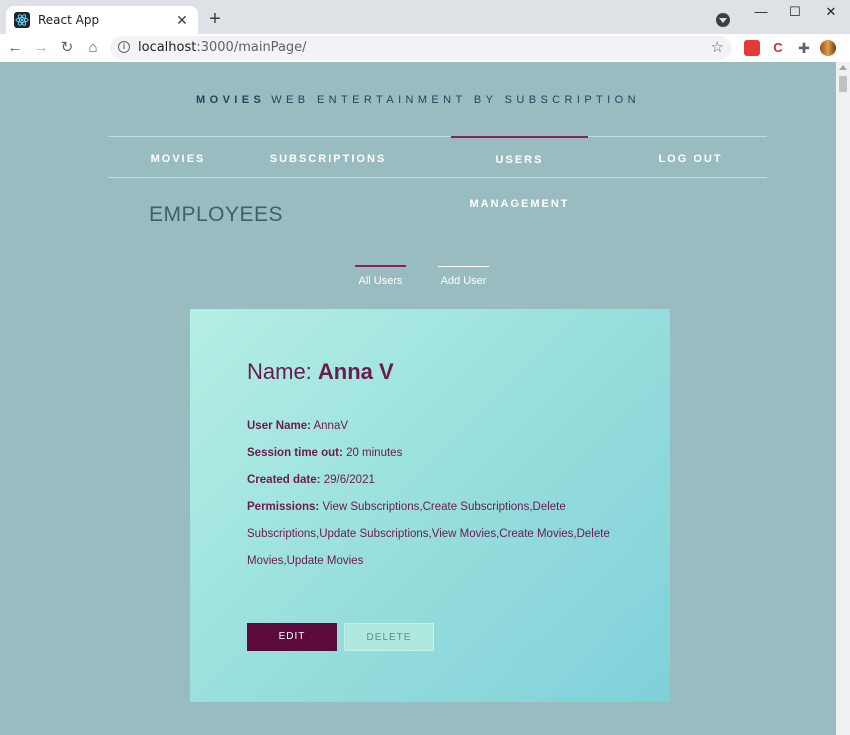  I want to click on extension-red-icon, so click(752, 48).